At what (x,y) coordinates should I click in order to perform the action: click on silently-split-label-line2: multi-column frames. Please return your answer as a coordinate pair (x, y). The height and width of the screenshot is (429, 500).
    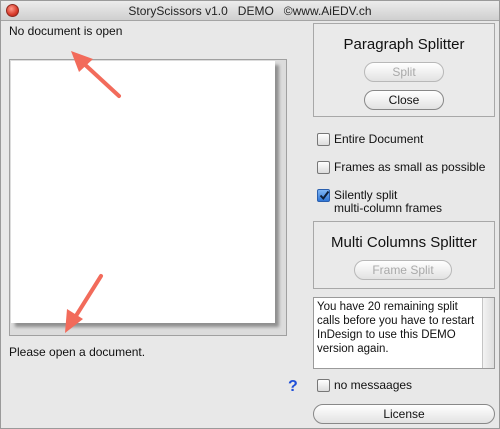
    Looking at the image, I should click on (388, 208).